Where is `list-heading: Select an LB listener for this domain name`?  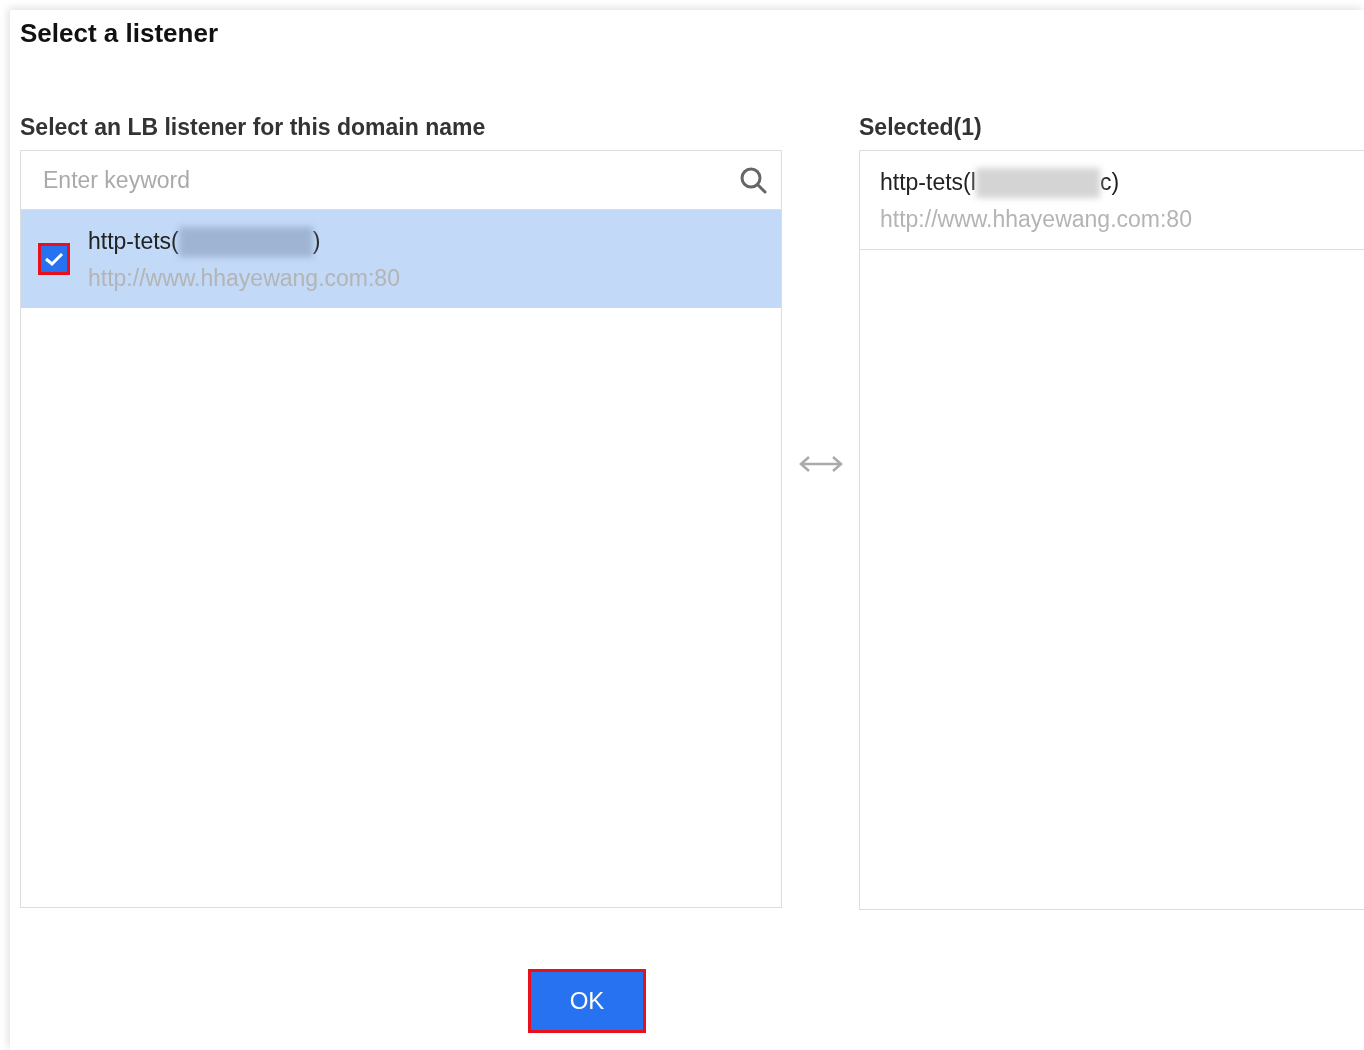 list-heading: Select an LB listener for this domain name is located at coordinates (253, 128).